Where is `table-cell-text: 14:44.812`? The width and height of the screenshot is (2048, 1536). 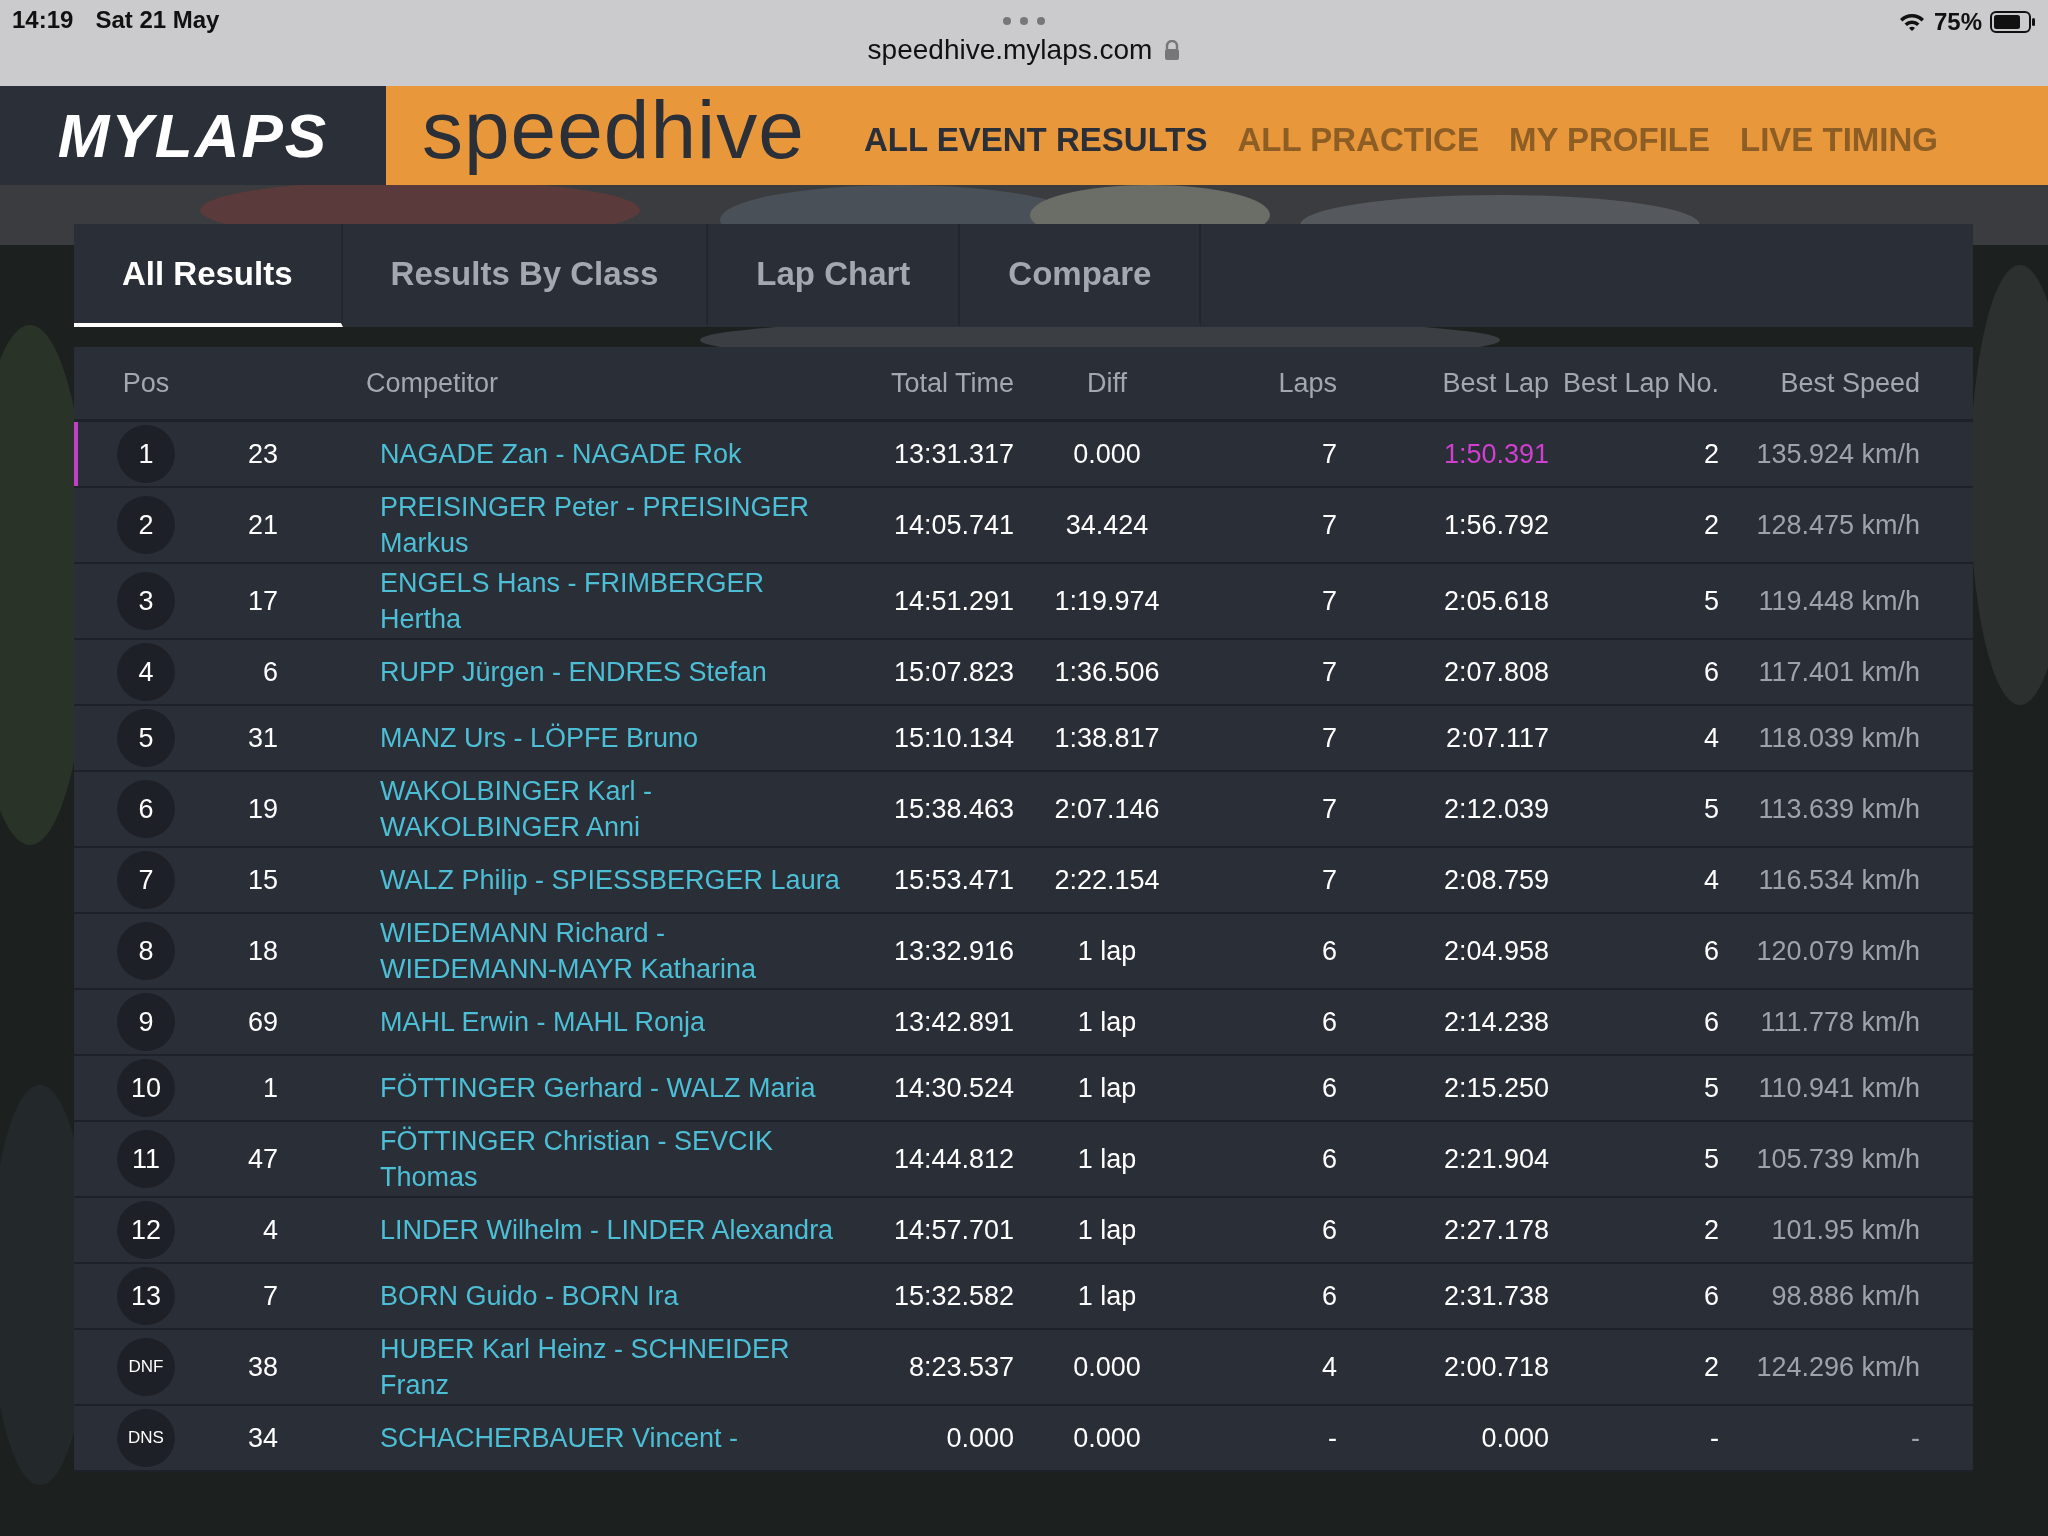
table-cell-text: 14:44.812 is located at coordinates (953, 1159).